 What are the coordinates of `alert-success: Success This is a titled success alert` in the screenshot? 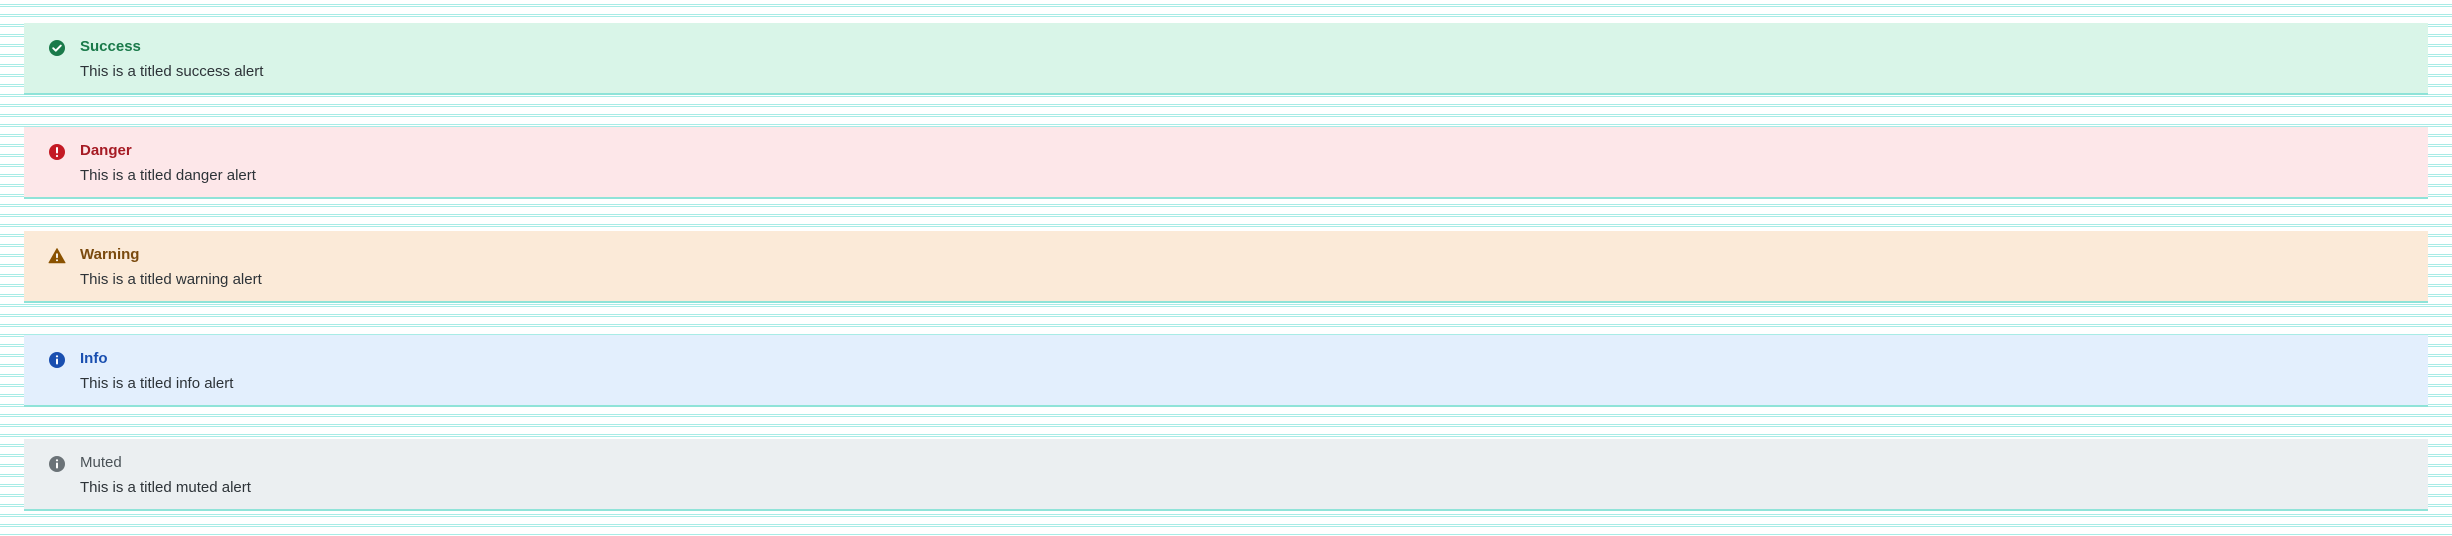 It's located at (1226, 59).